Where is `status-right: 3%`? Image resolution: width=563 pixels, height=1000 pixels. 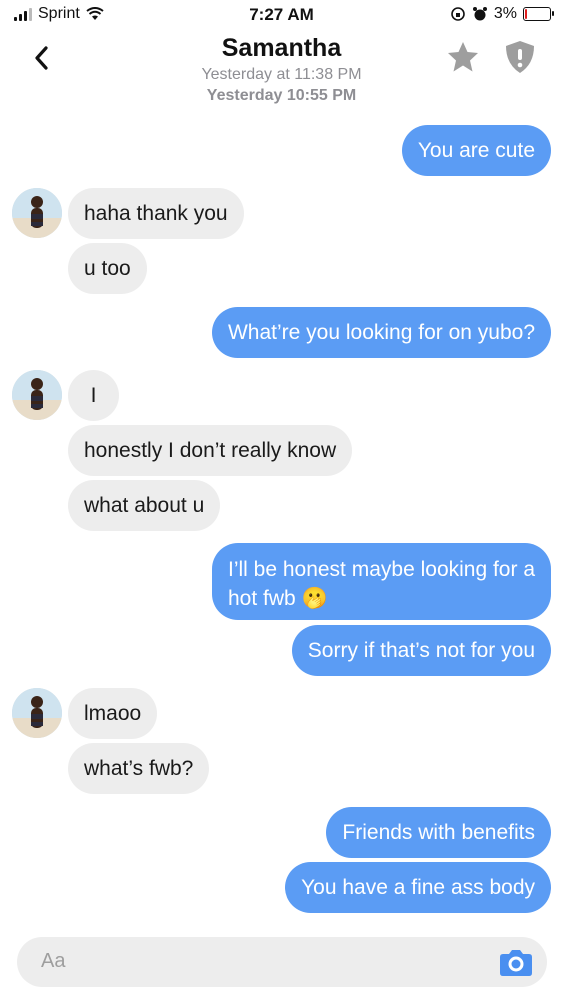
status-right: 3% is located at coordinates (502, 14).